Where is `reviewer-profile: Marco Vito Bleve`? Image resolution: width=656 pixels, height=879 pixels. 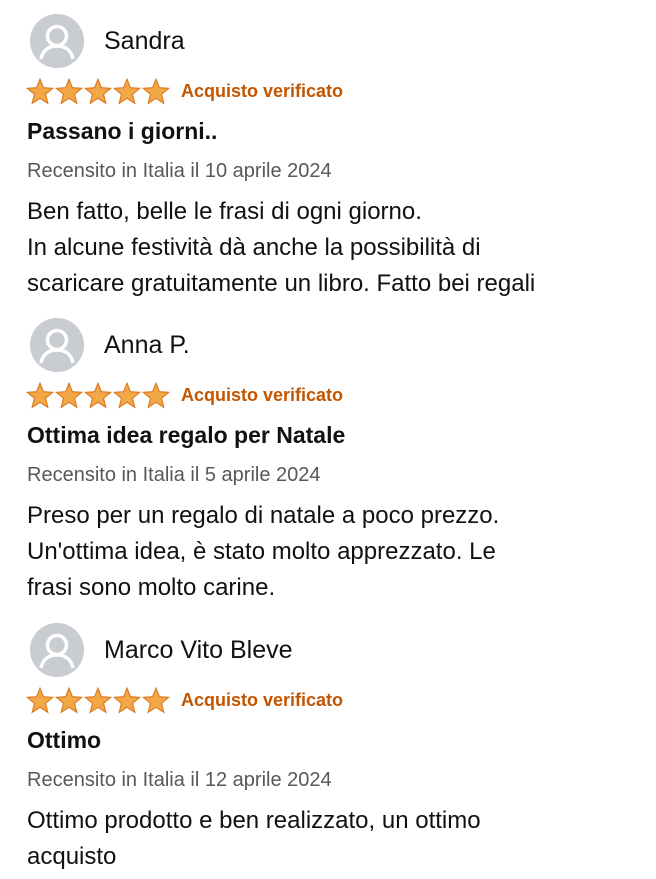 reviewer-profile: Marco Vito Bleve is located at coordinates (161, 650).